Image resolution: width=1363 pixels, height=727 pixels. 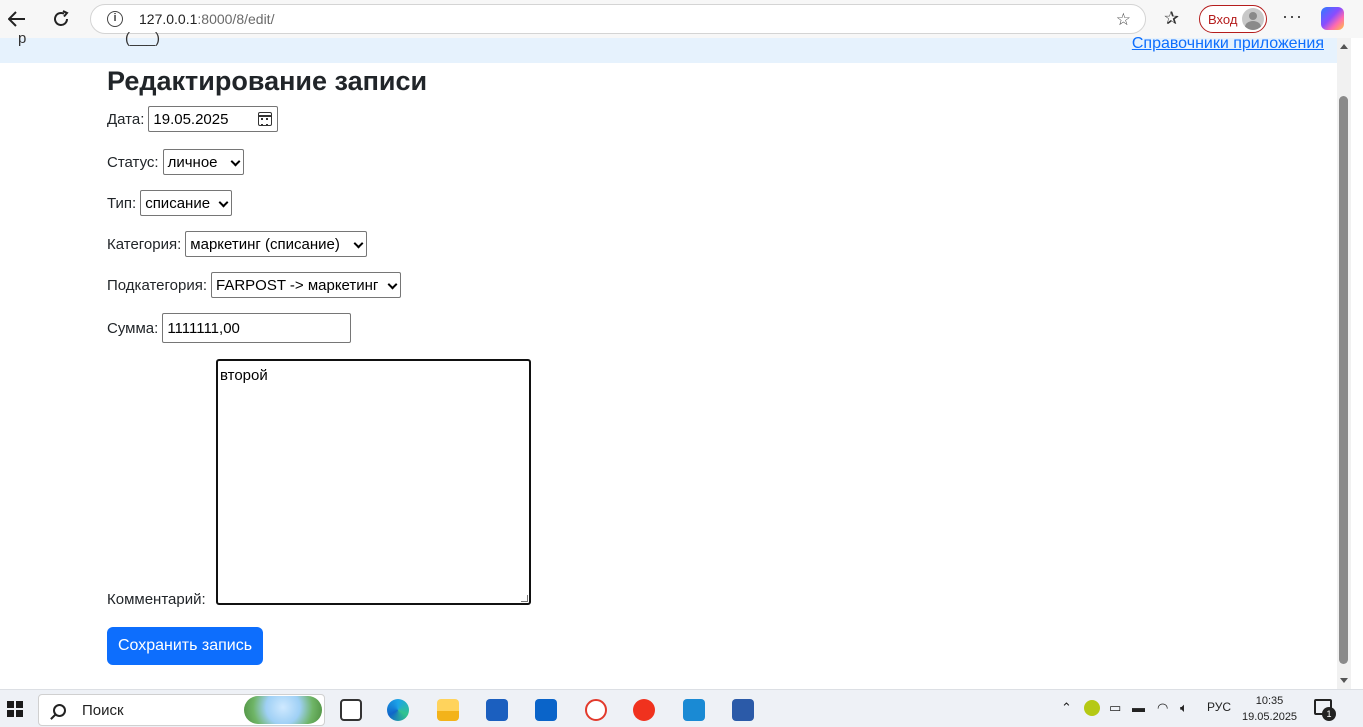 I want to click on more-options-icon: ···, so click(x=1292, y=16).